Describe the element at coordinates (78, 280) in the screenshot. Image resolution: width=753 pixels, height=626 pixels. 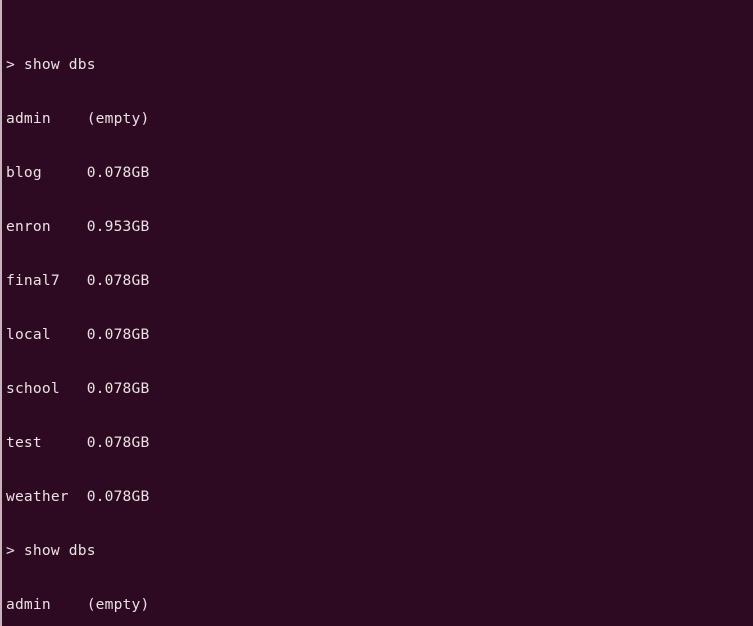
I see `terminal-line: final7 0.078GB` at that location.